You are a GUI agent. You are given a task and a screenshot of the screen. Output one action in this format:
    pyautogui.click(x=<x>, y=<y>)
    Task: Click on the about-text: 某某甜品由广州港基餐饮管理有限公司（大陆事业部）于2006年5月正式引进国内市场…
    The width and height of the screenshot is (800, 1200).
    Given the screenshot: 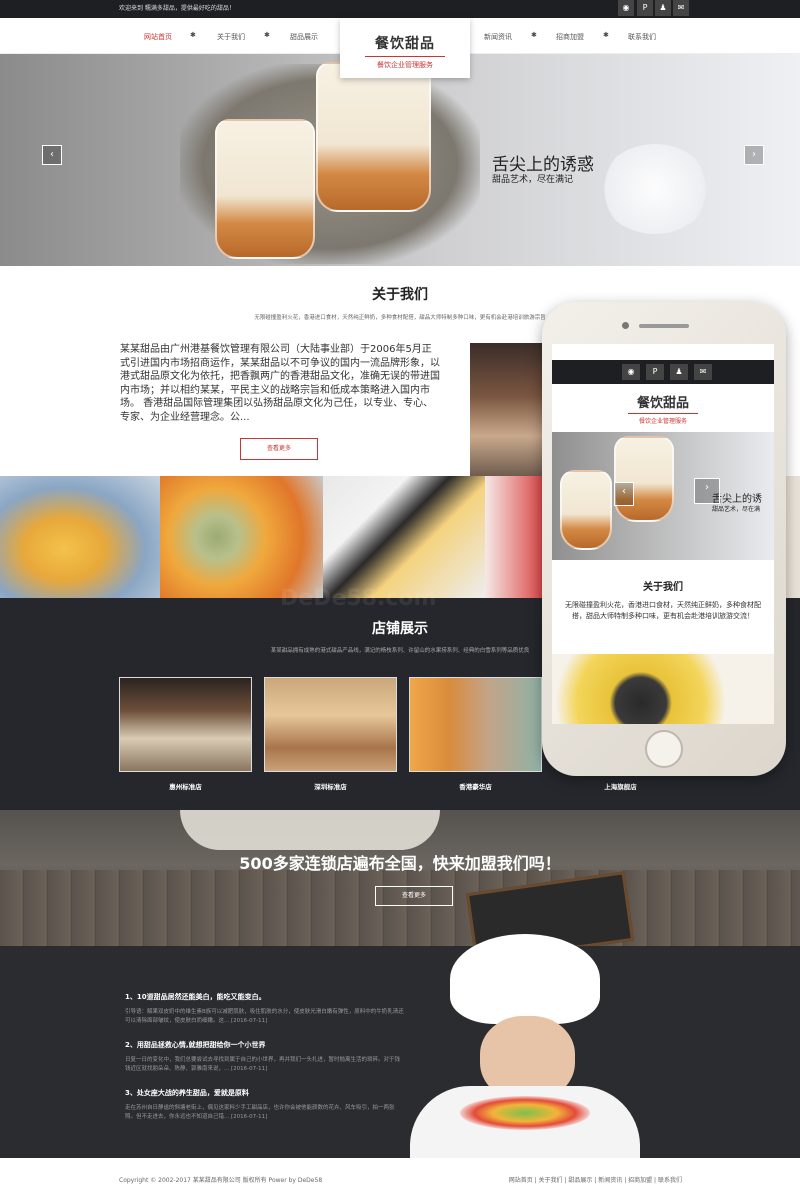 What is the action you would take?
    pyautogui.click(x=280, y=383)
    